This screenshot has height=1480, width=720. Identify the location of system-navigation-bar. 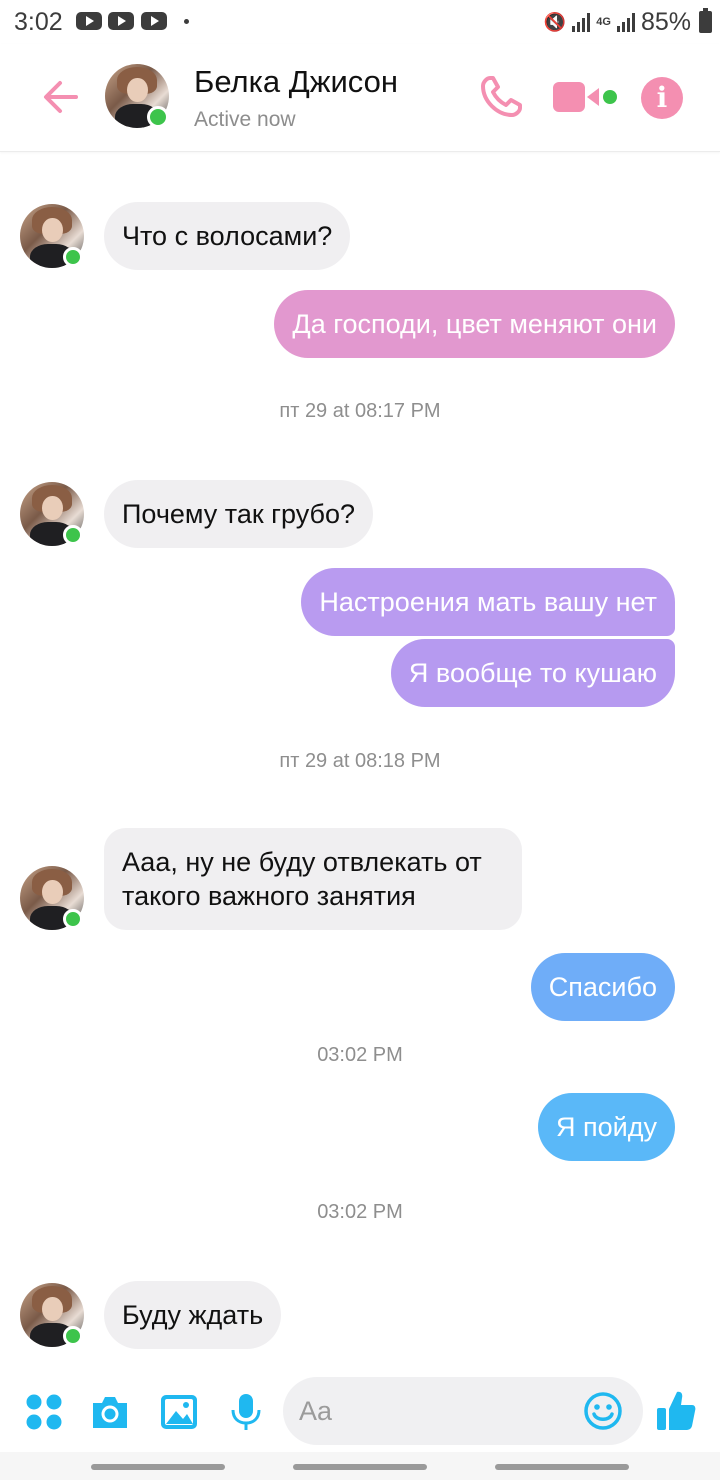
(360, 1466).